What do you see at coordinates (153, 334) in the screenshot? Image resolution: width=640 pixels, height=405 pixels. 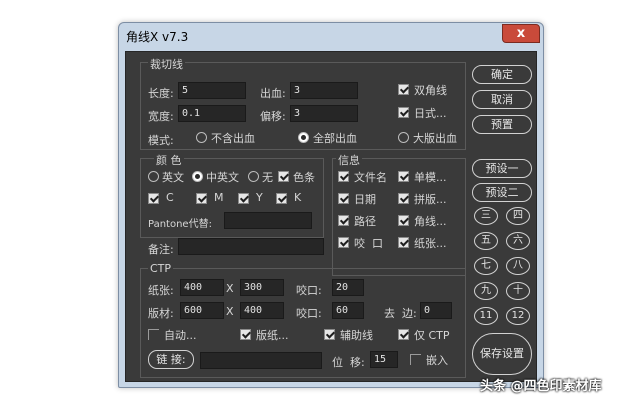 I see `auto-checkbox` at bounding box center [153, 334].